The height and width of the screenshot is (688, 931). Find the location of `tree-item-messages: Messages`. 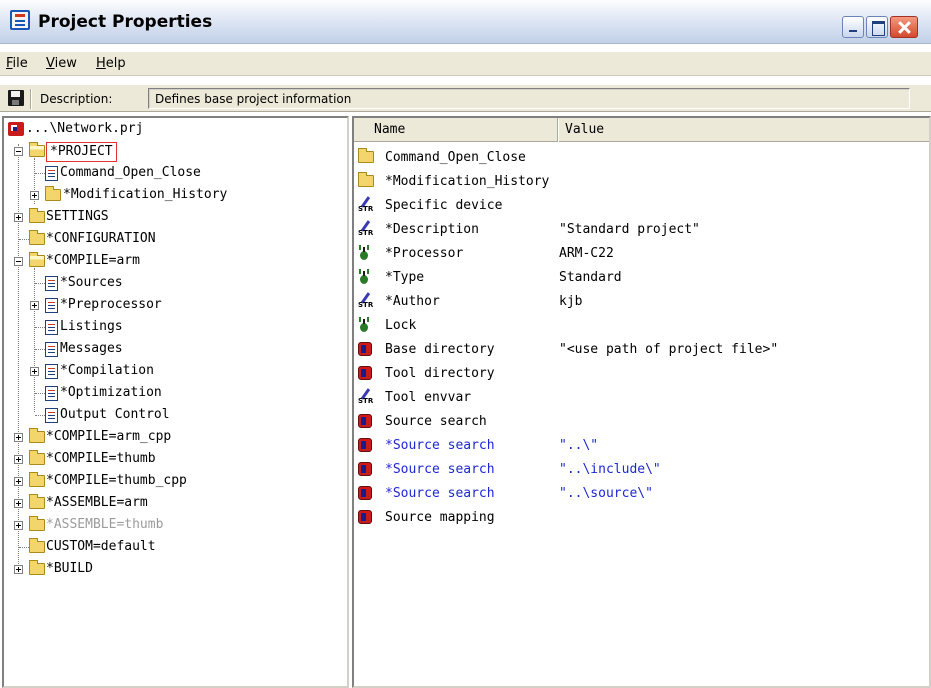

tree-item-messages: Messages is located at coordinates (174, 349).